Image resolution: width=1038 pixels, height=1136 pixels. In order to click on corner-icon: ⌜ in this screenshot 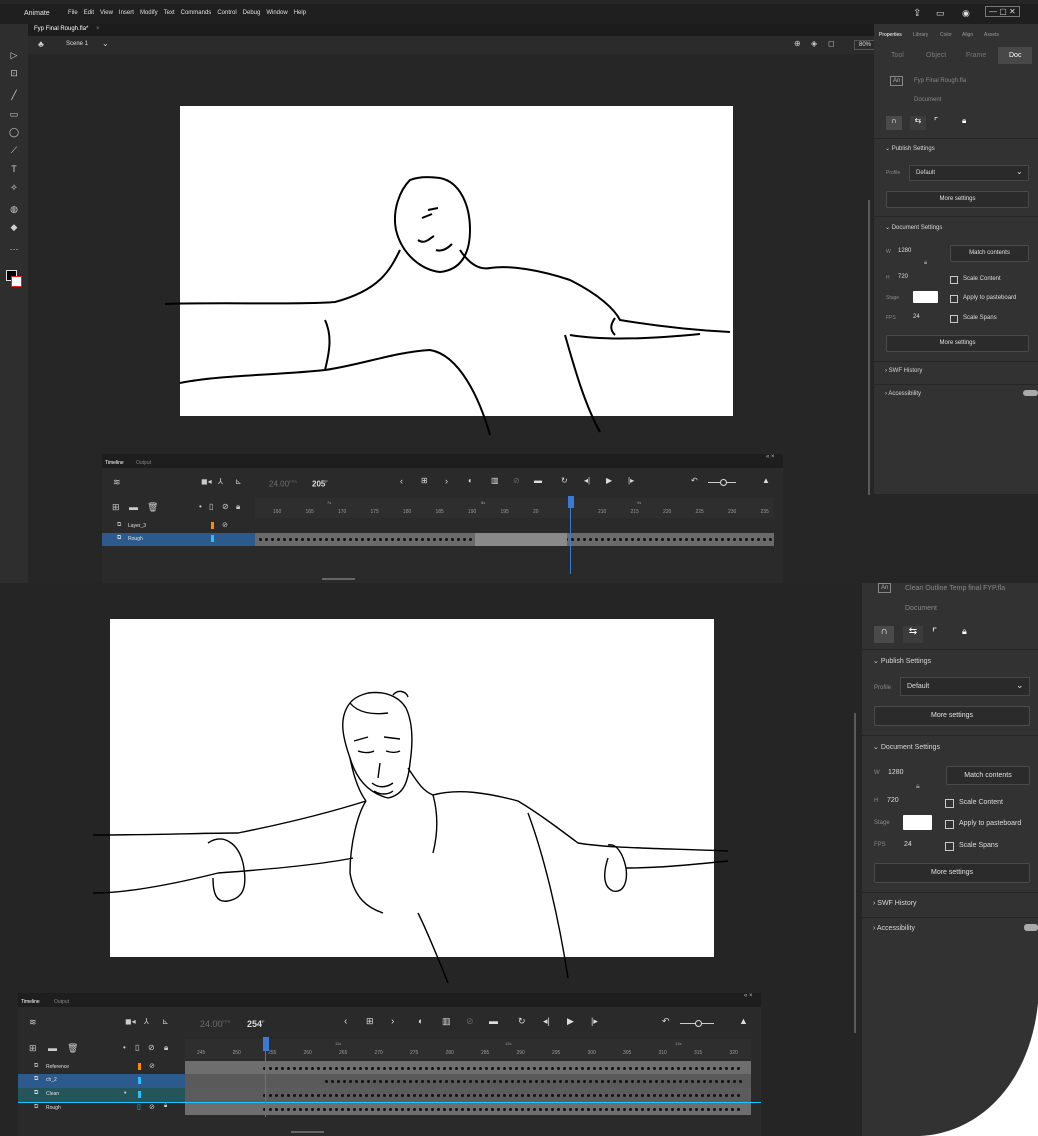, I will do `click(934, 632)`.